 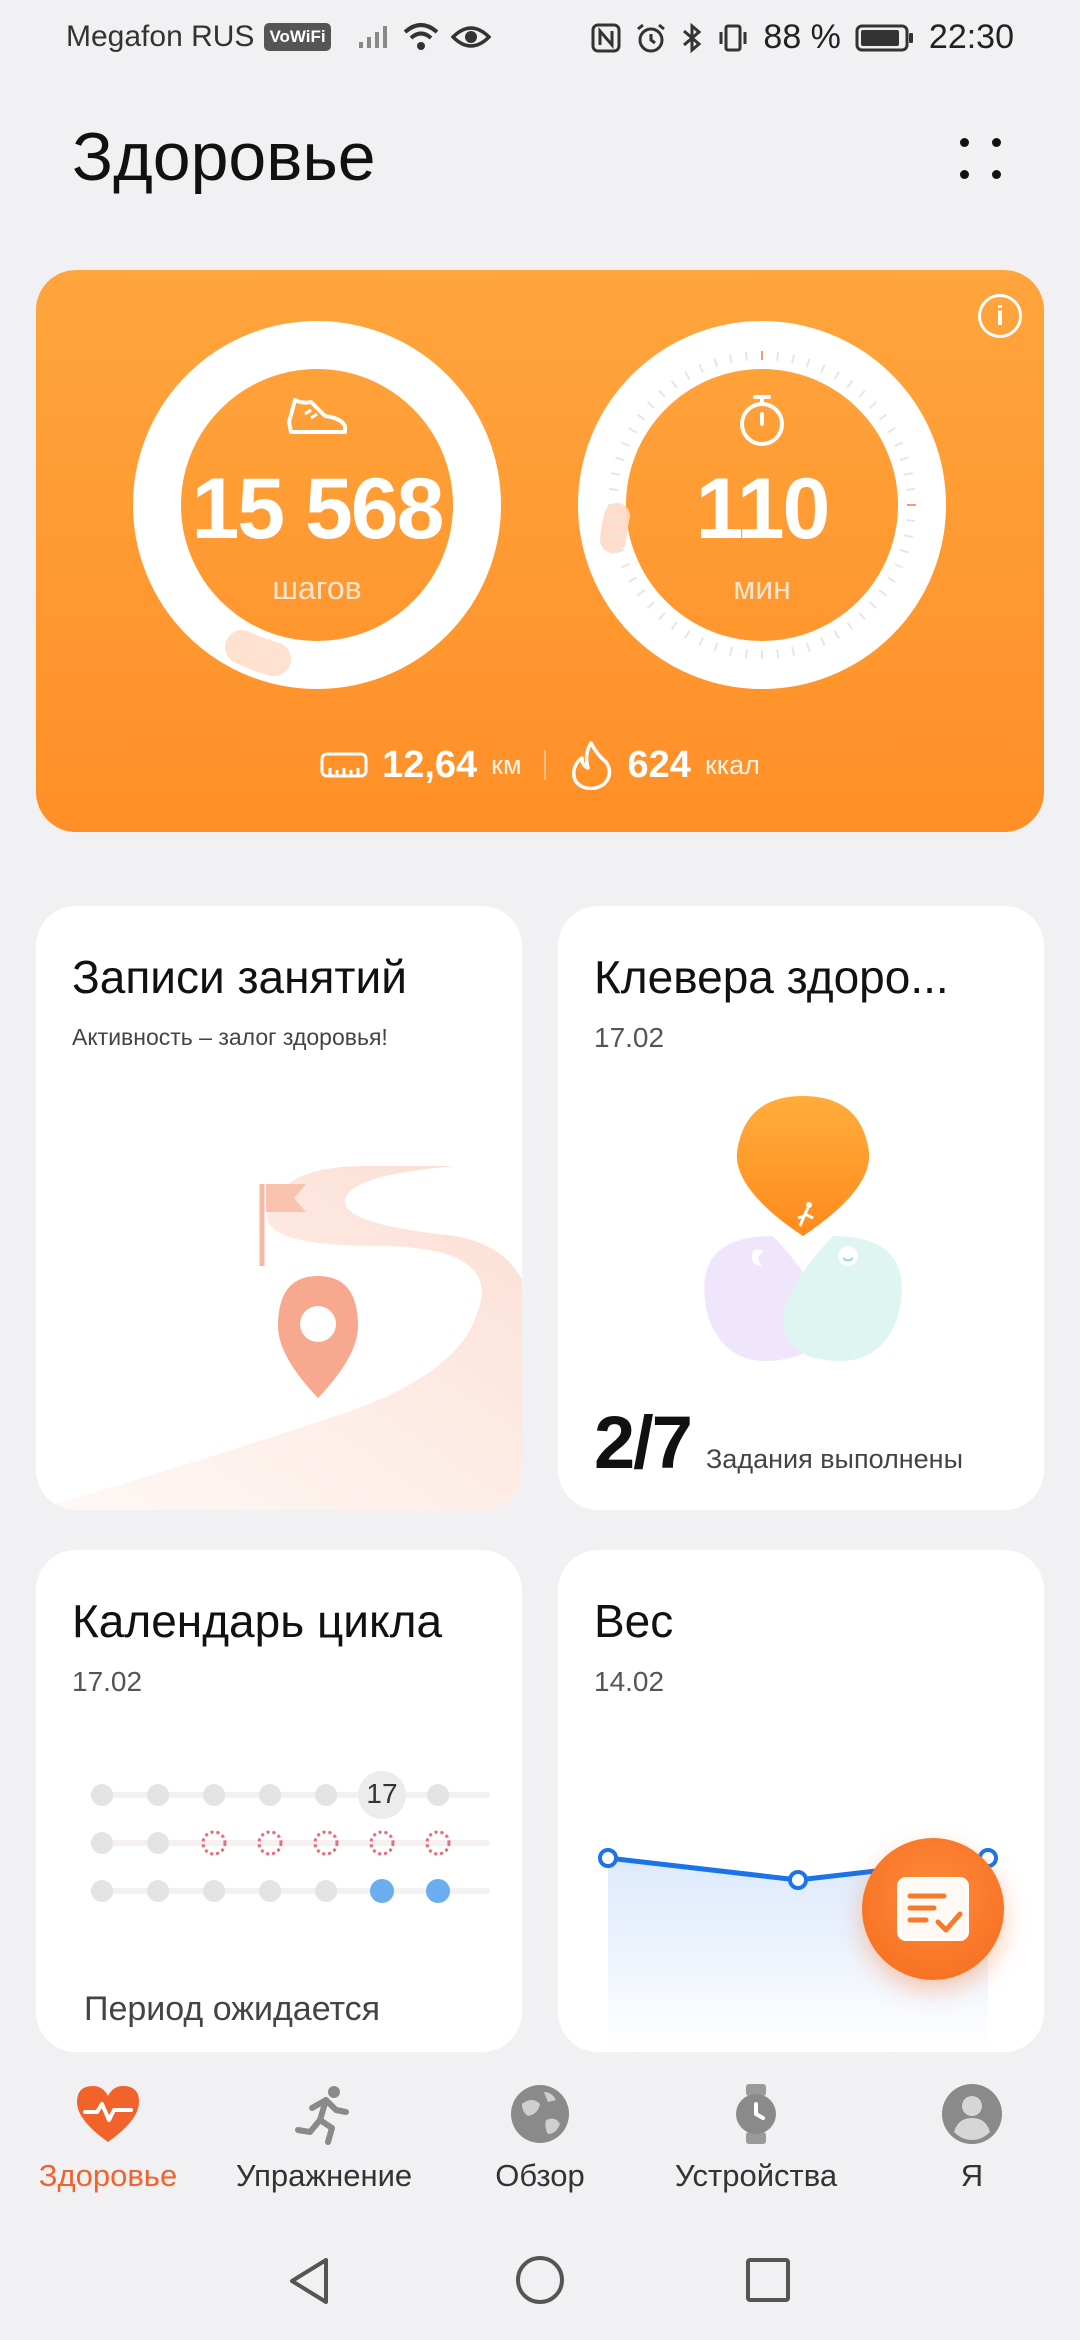 I want to click on alarm-icon, so click(x=651, y=37).